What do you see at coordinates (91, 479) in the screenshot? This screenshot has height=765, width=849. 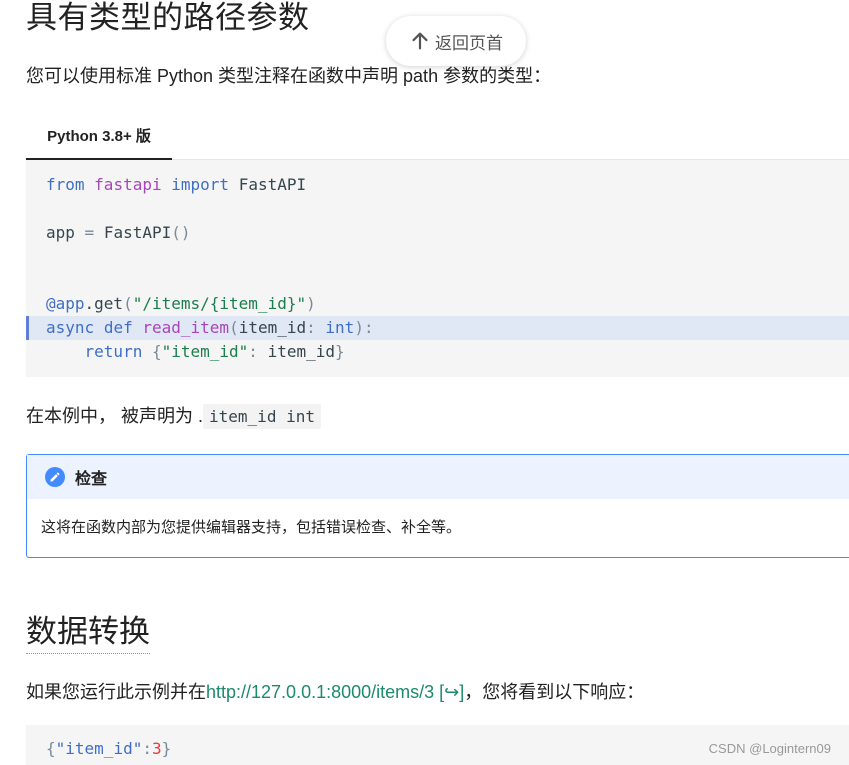 I see `admonition-title: 检查` at bounding box center [91, 479].